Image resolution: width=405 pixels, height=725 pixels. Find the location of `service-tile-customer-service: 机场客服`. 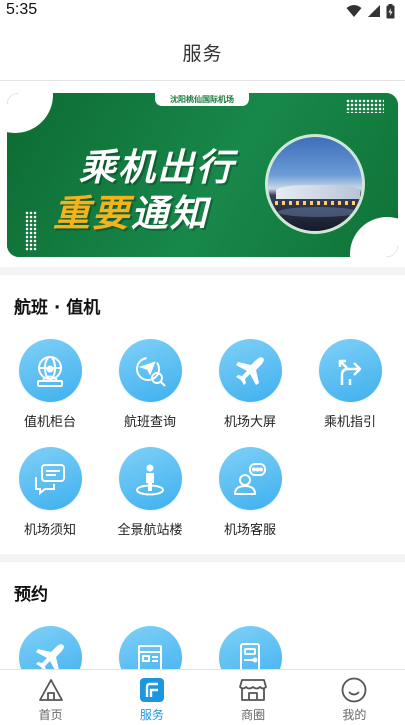

service-tile-customer-service: 机场客服 is located at coordinates (250, 492).